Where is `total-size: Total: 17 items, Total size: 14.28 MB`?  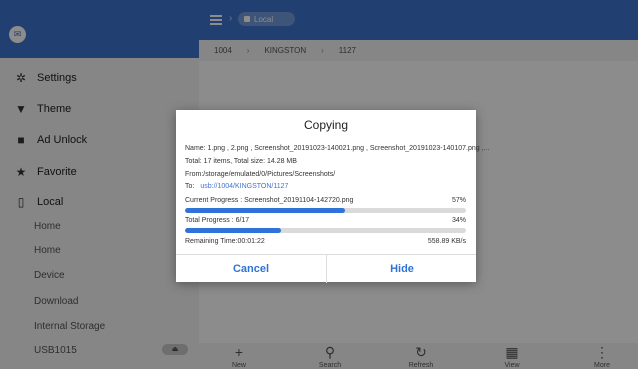
total-size: Total: 17 items, Total size: 14.28 MB is located at coordinates (241, 161).